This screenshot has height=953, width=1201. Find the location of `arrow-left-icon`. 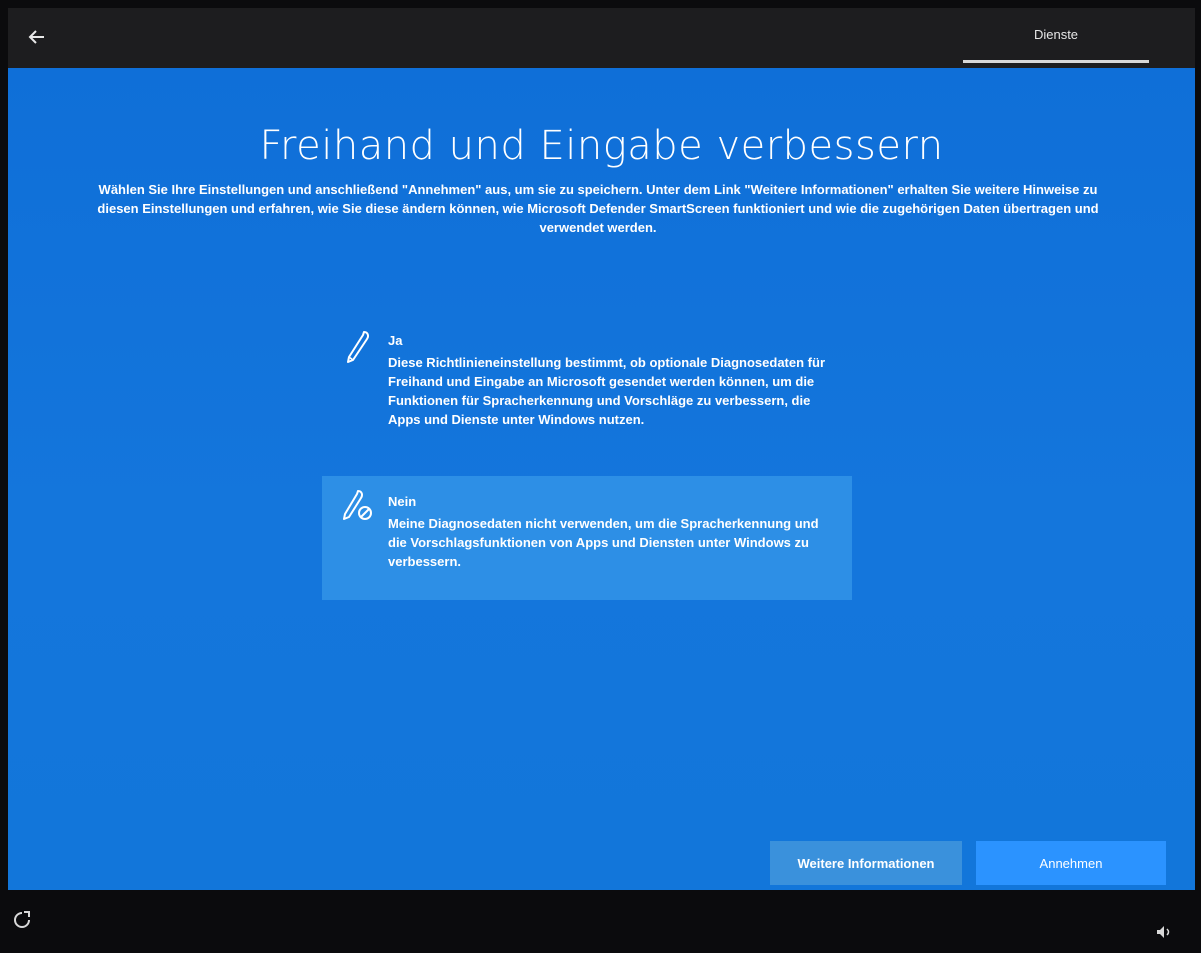

arrow-left-icon is located at coordinates (37, 37).